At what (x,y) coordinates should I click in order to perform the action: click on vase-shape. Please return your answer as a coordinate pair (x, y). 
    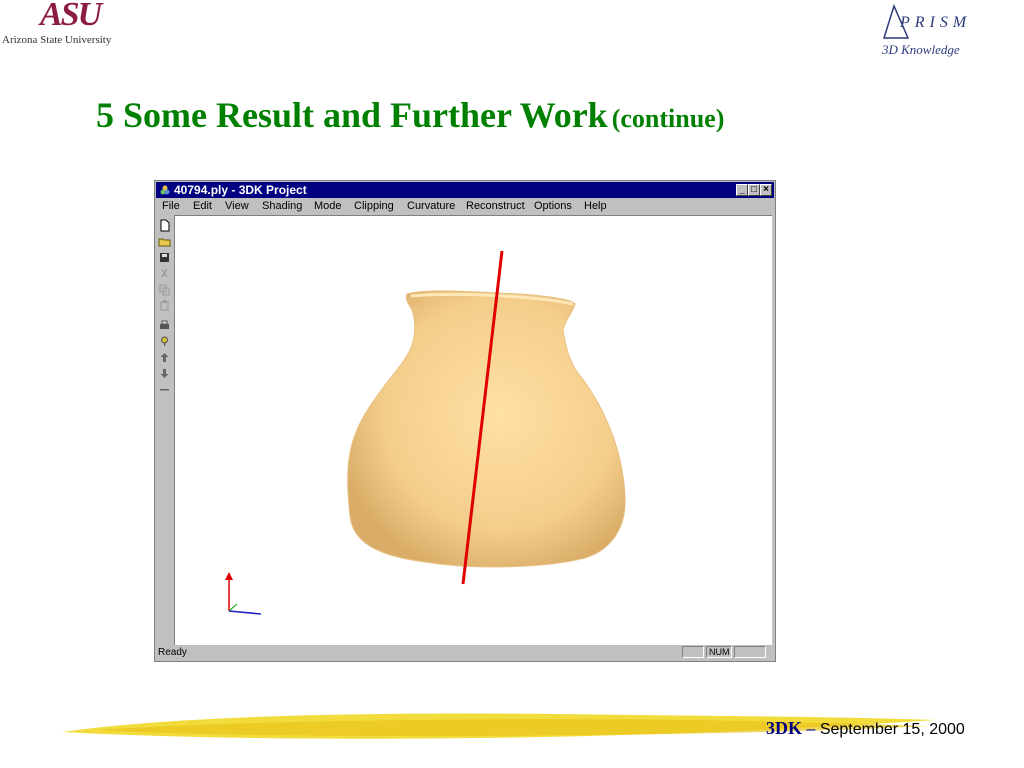
    Looking at the image, I should click on (486, 429).